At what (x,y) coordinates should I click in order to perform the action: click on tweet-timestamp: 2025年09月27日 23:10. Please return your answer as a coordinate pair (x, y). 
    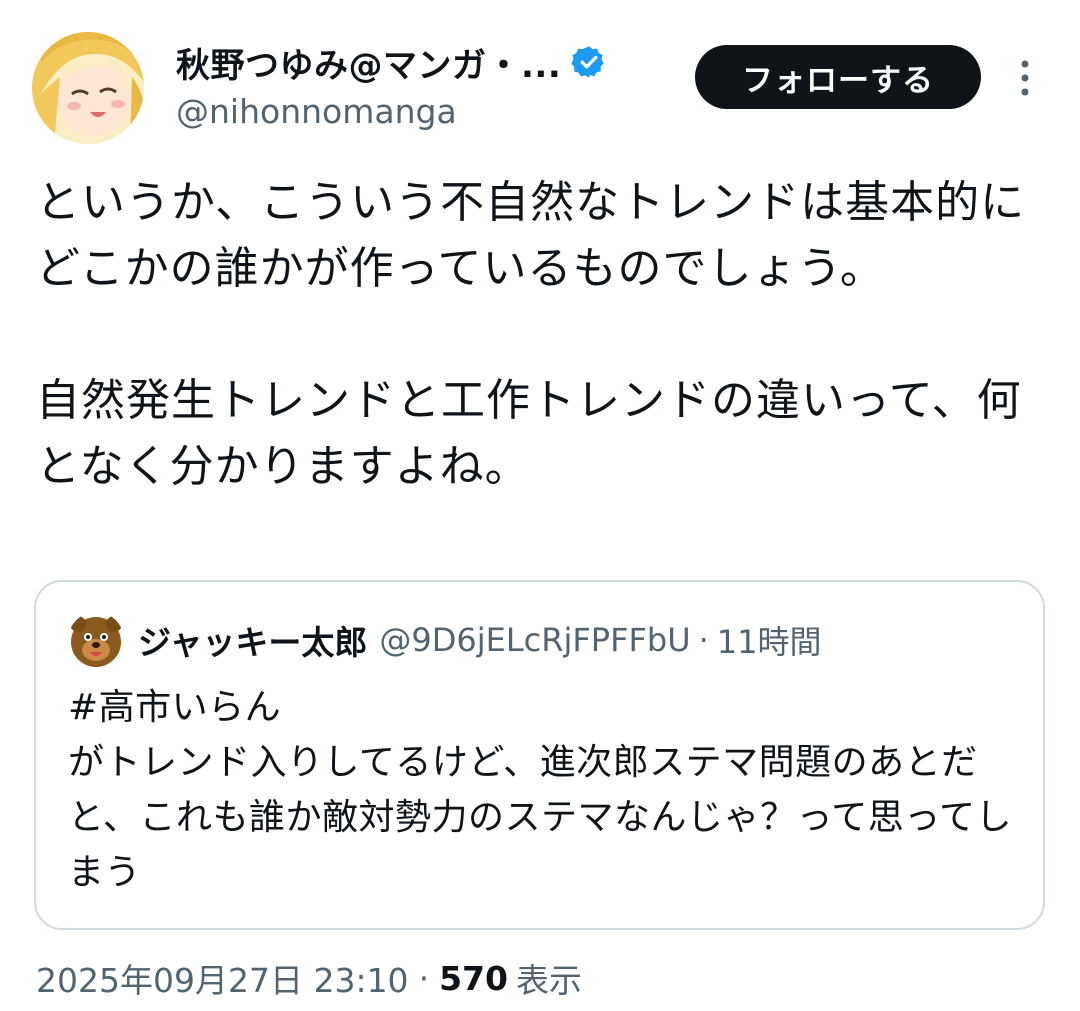
    Looking at the image, I should click on (222, 978).